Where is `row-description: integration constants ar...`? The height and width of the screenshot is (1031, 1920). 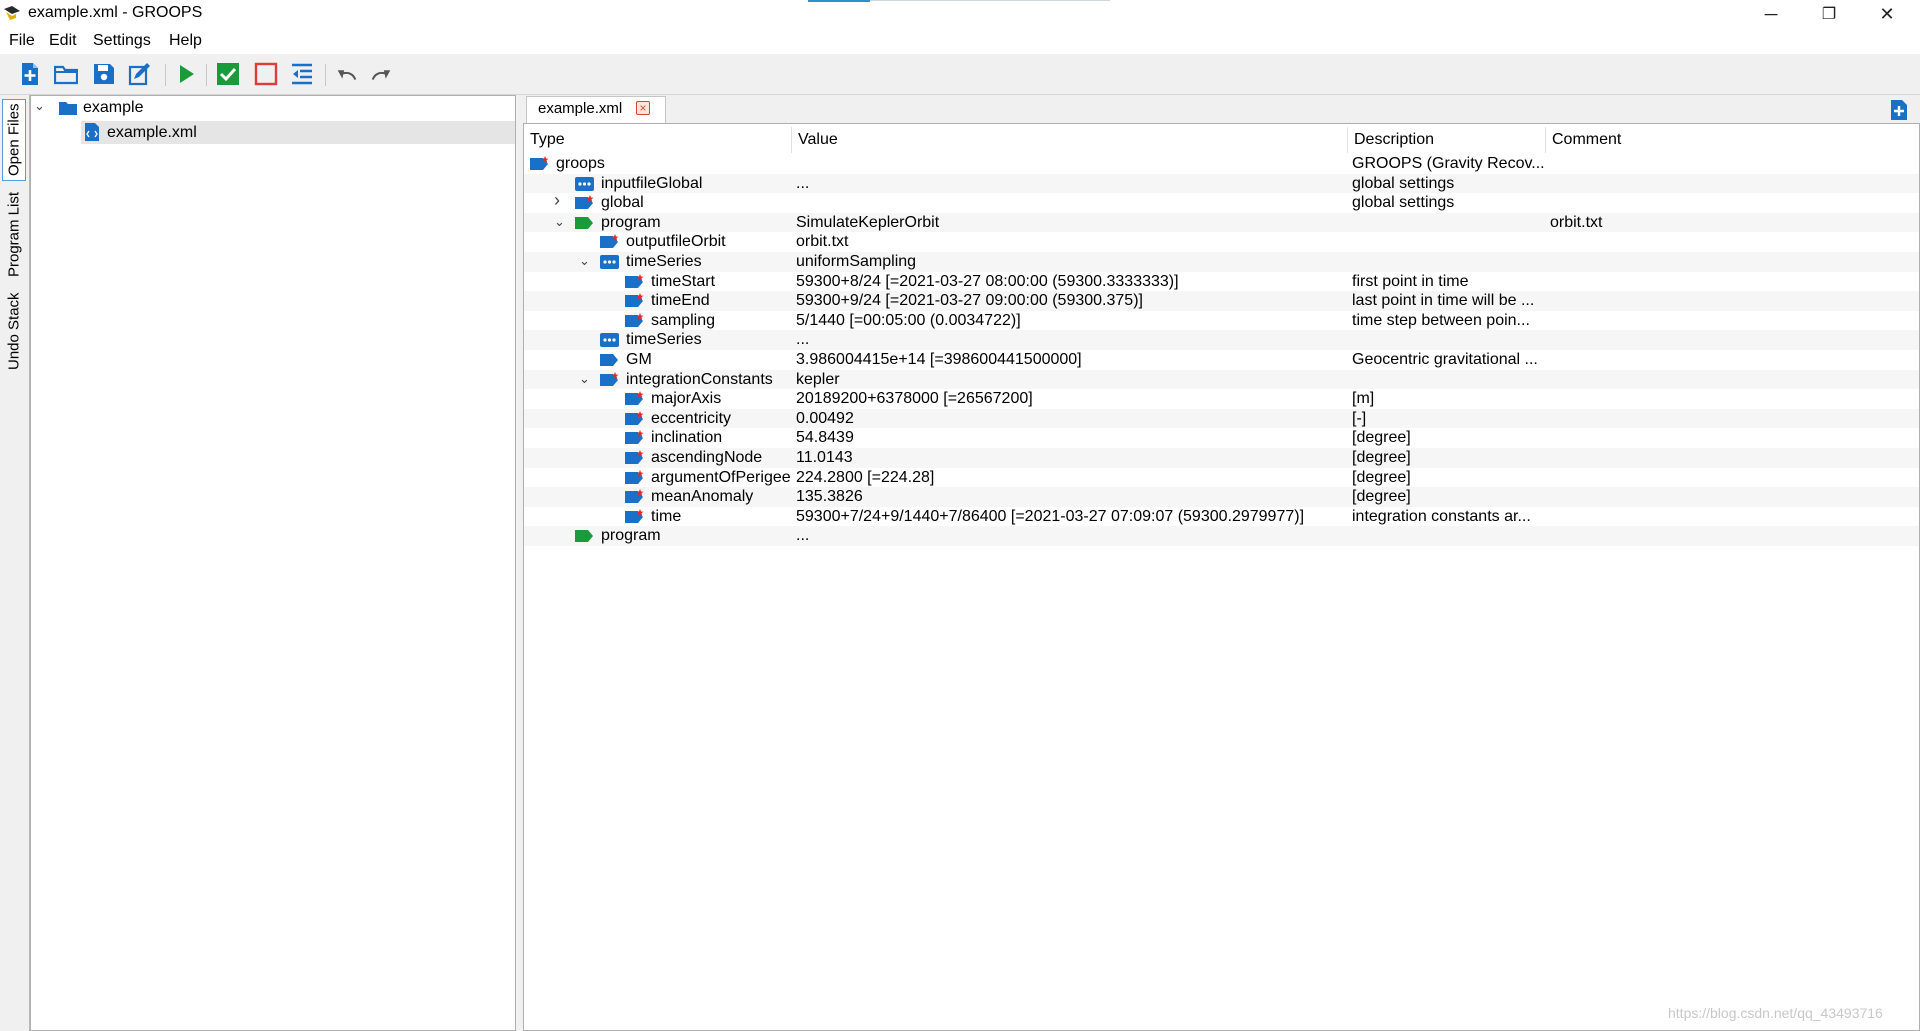
row-description: integration constants ar... is located at coordinates (1441, 516).